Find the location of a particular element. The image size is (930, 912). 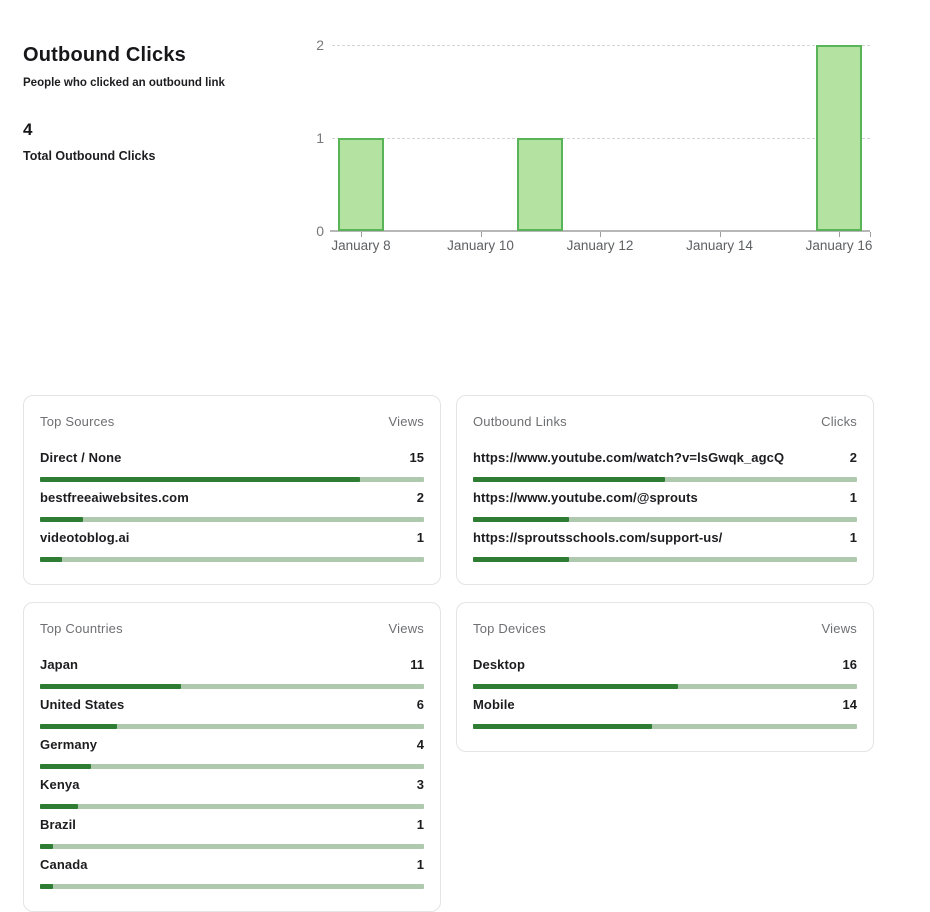

stat-row: https://www.youtube.com/@sprouts 1 is located at coordinates (665, 506).